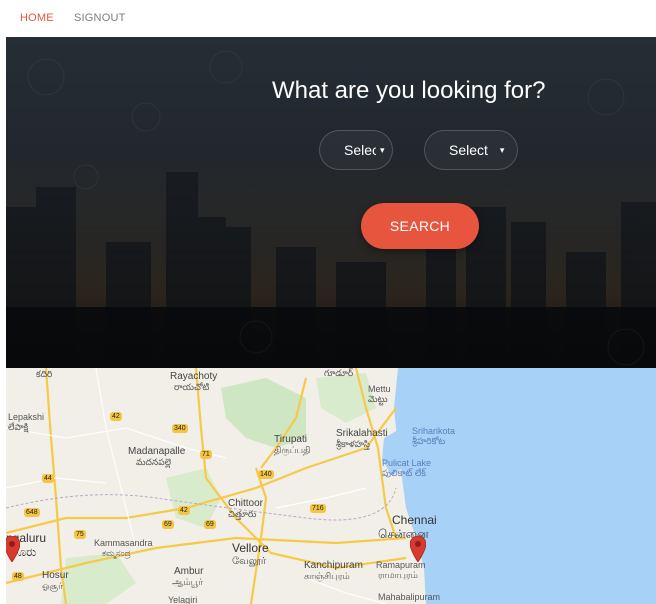  Describe the element at coordinates (420, 226) in the screenshot. I see `search-button: SEARCH` at that location.